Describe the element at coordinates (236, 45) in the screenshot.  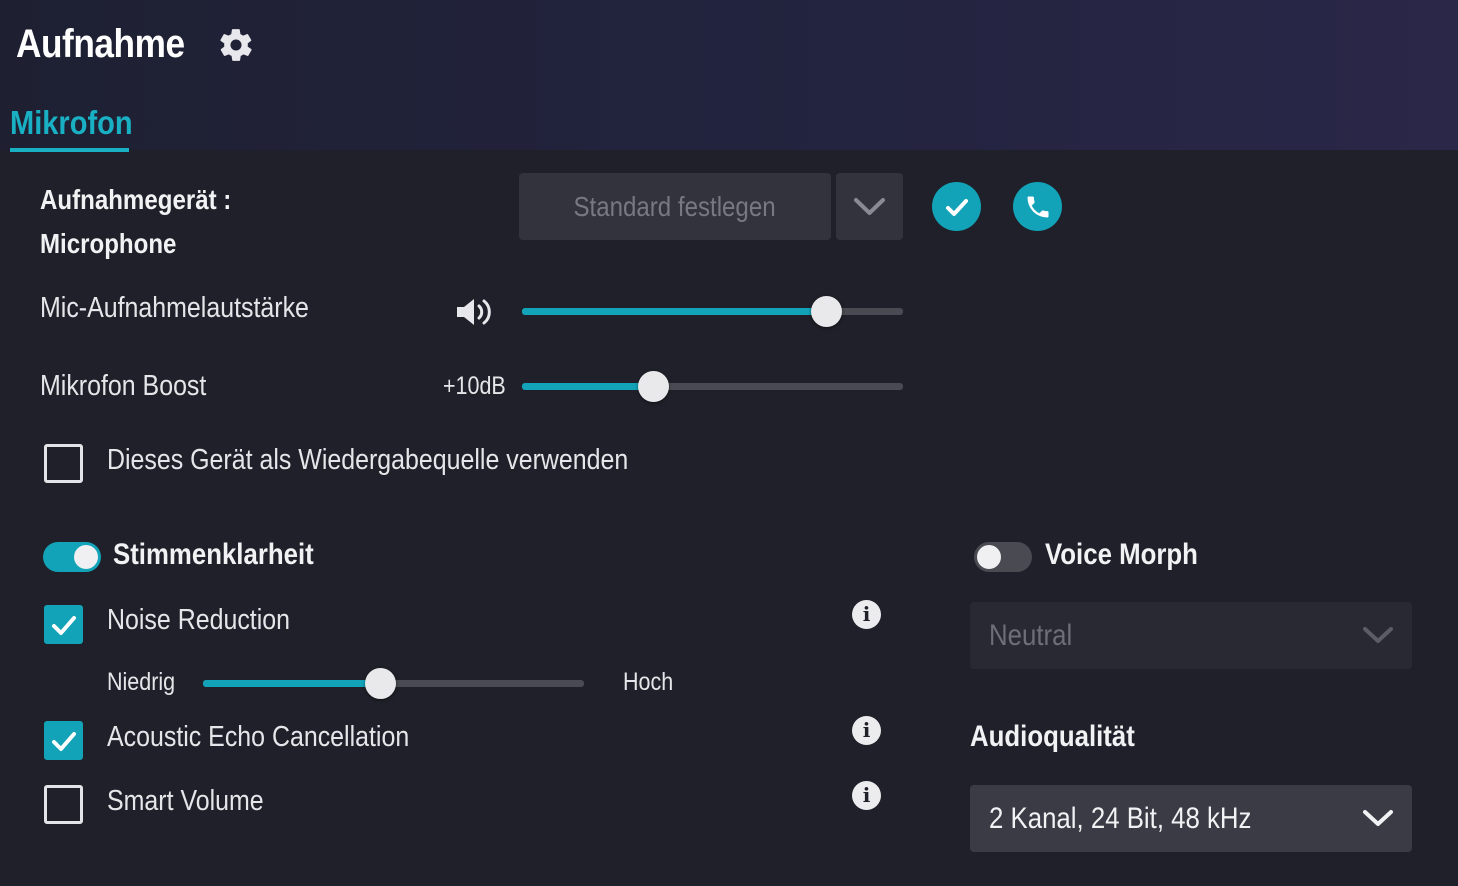
I see `gear-icon` at that location.